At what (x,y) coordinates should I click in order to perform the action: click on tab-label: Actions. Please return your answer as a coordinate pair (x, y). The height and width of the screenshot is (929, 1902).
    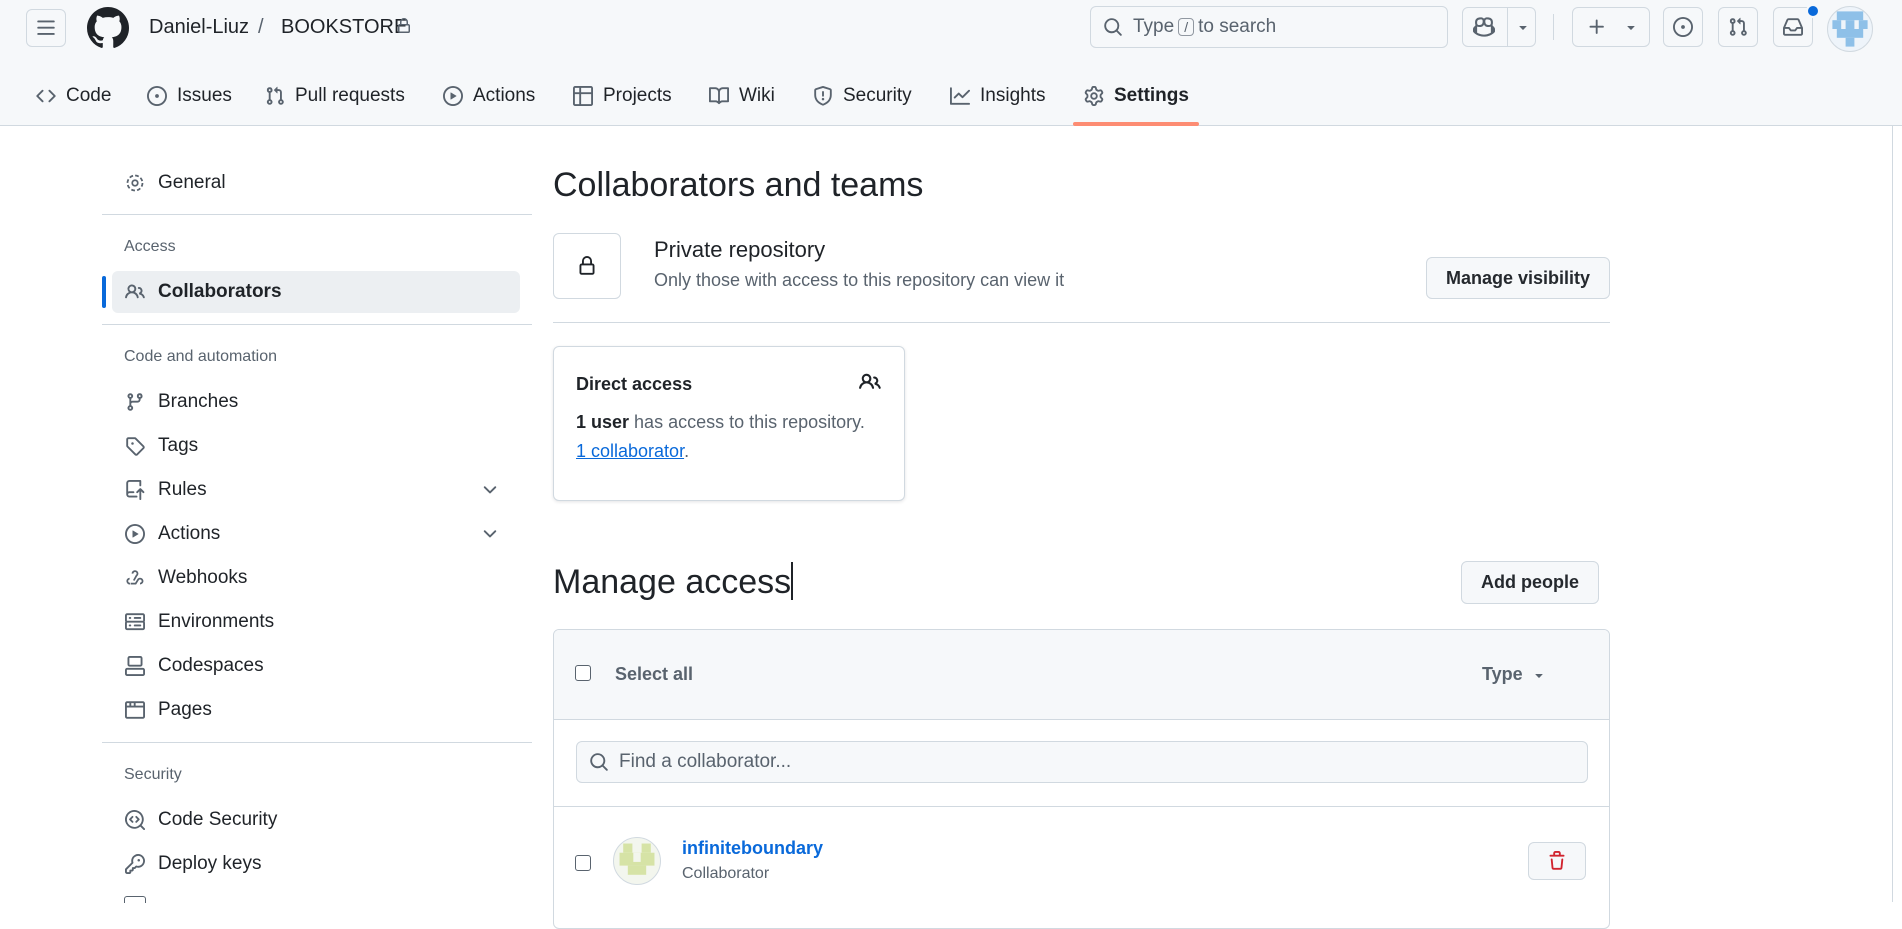
    Looking at the image, I should click on (504, 95).